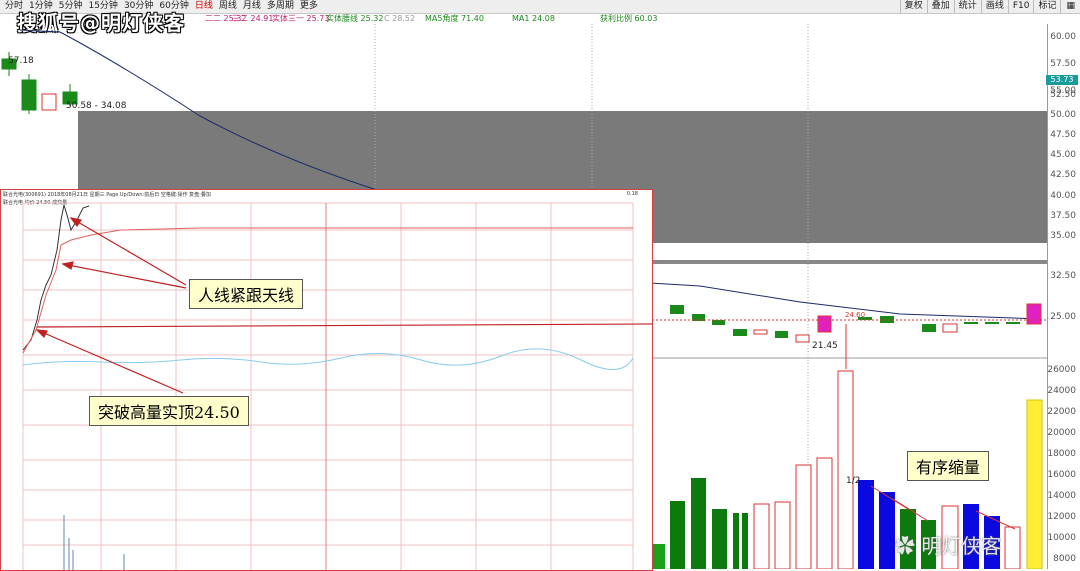  Describe the element at coordinates (280, 6) in the screenshot. I see `tab-multi-period: 多周期` at that location.